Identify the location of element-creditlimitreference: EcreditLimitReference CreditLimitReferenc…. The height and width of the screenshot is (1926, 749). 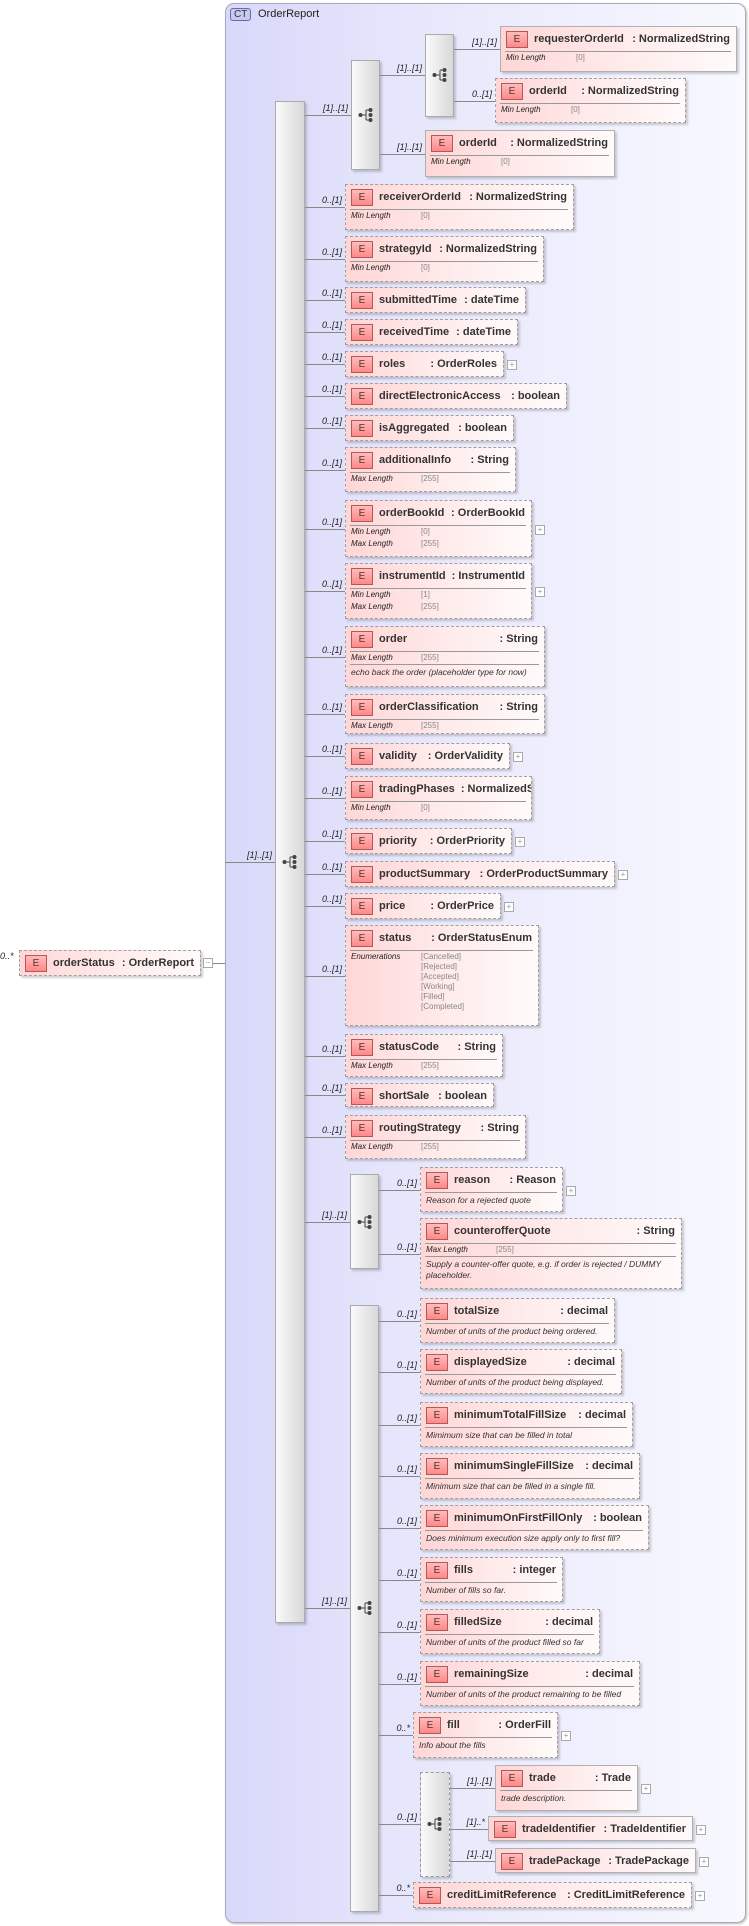
(552, 1895).